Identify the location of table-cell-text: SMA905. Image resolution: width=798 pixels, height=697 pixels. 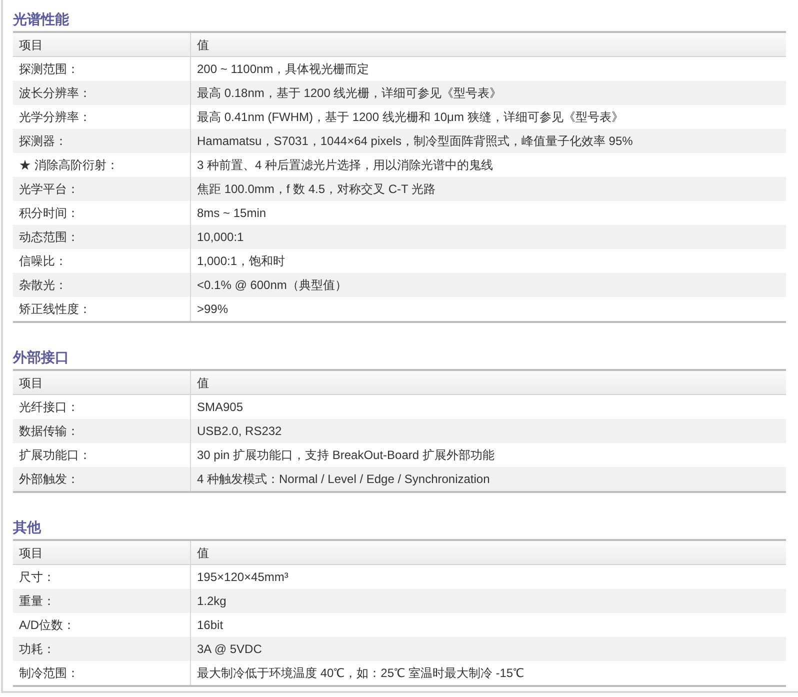
(220, 407).